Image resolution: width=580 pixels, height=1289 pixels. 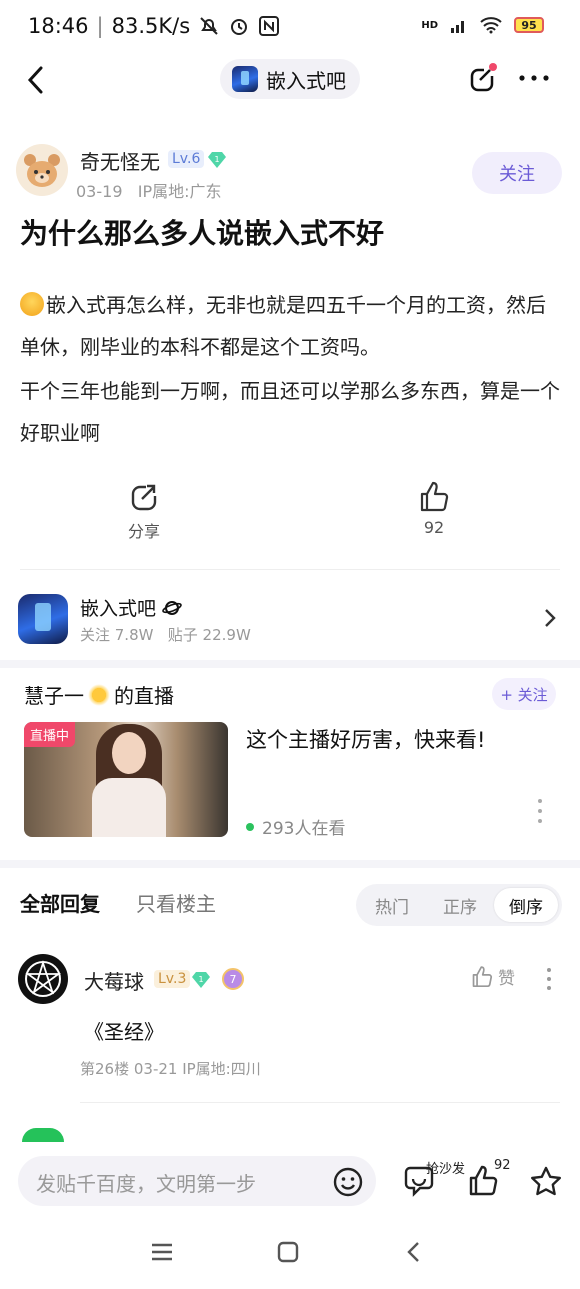 What do you see at coordinates (60, 902) in the screenshot?
I see `tab-all-replies: 全部回复` at bounding box center [60, 902].